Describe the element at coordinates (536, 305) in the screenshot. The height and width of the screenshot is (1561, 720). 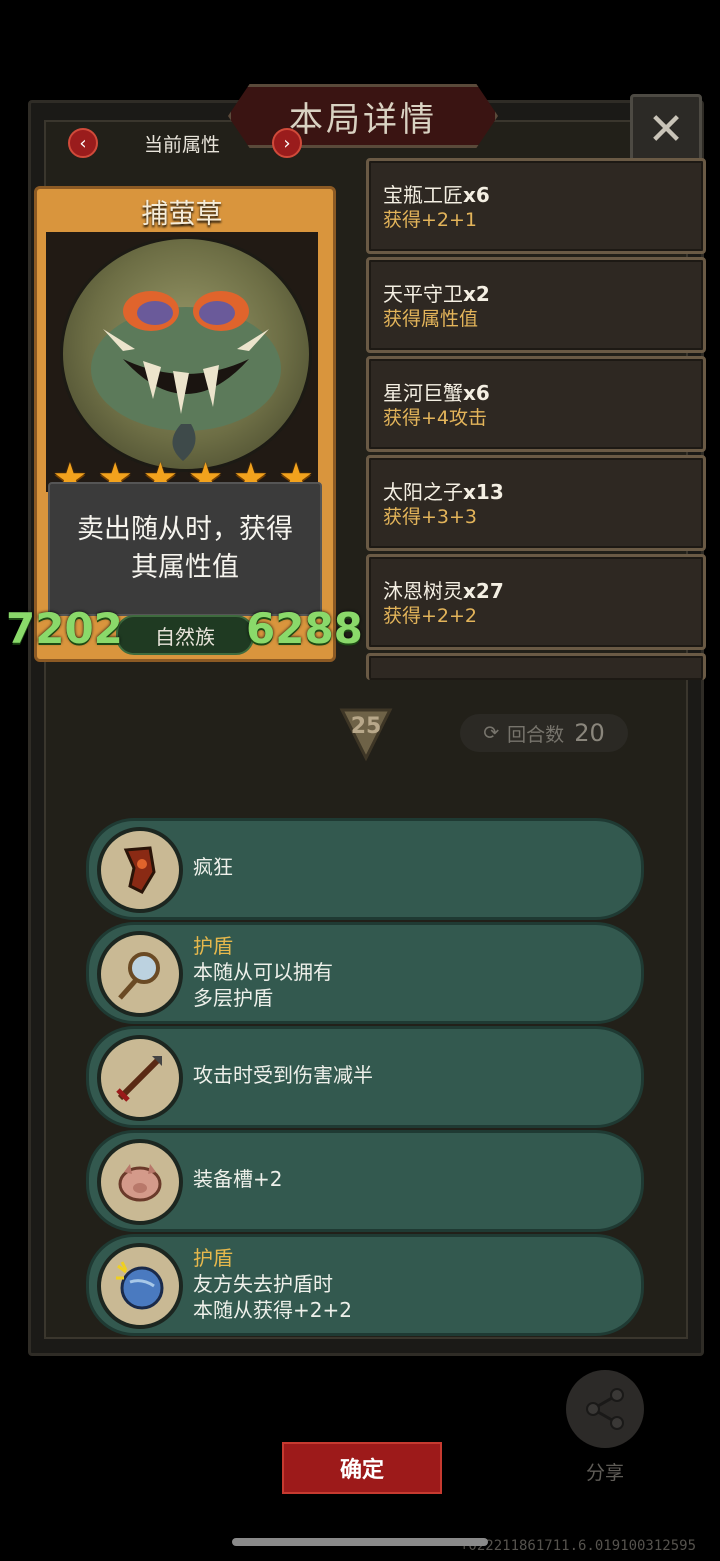
I see `buff-item: 天平守卫x2 获得属性值` at that location.